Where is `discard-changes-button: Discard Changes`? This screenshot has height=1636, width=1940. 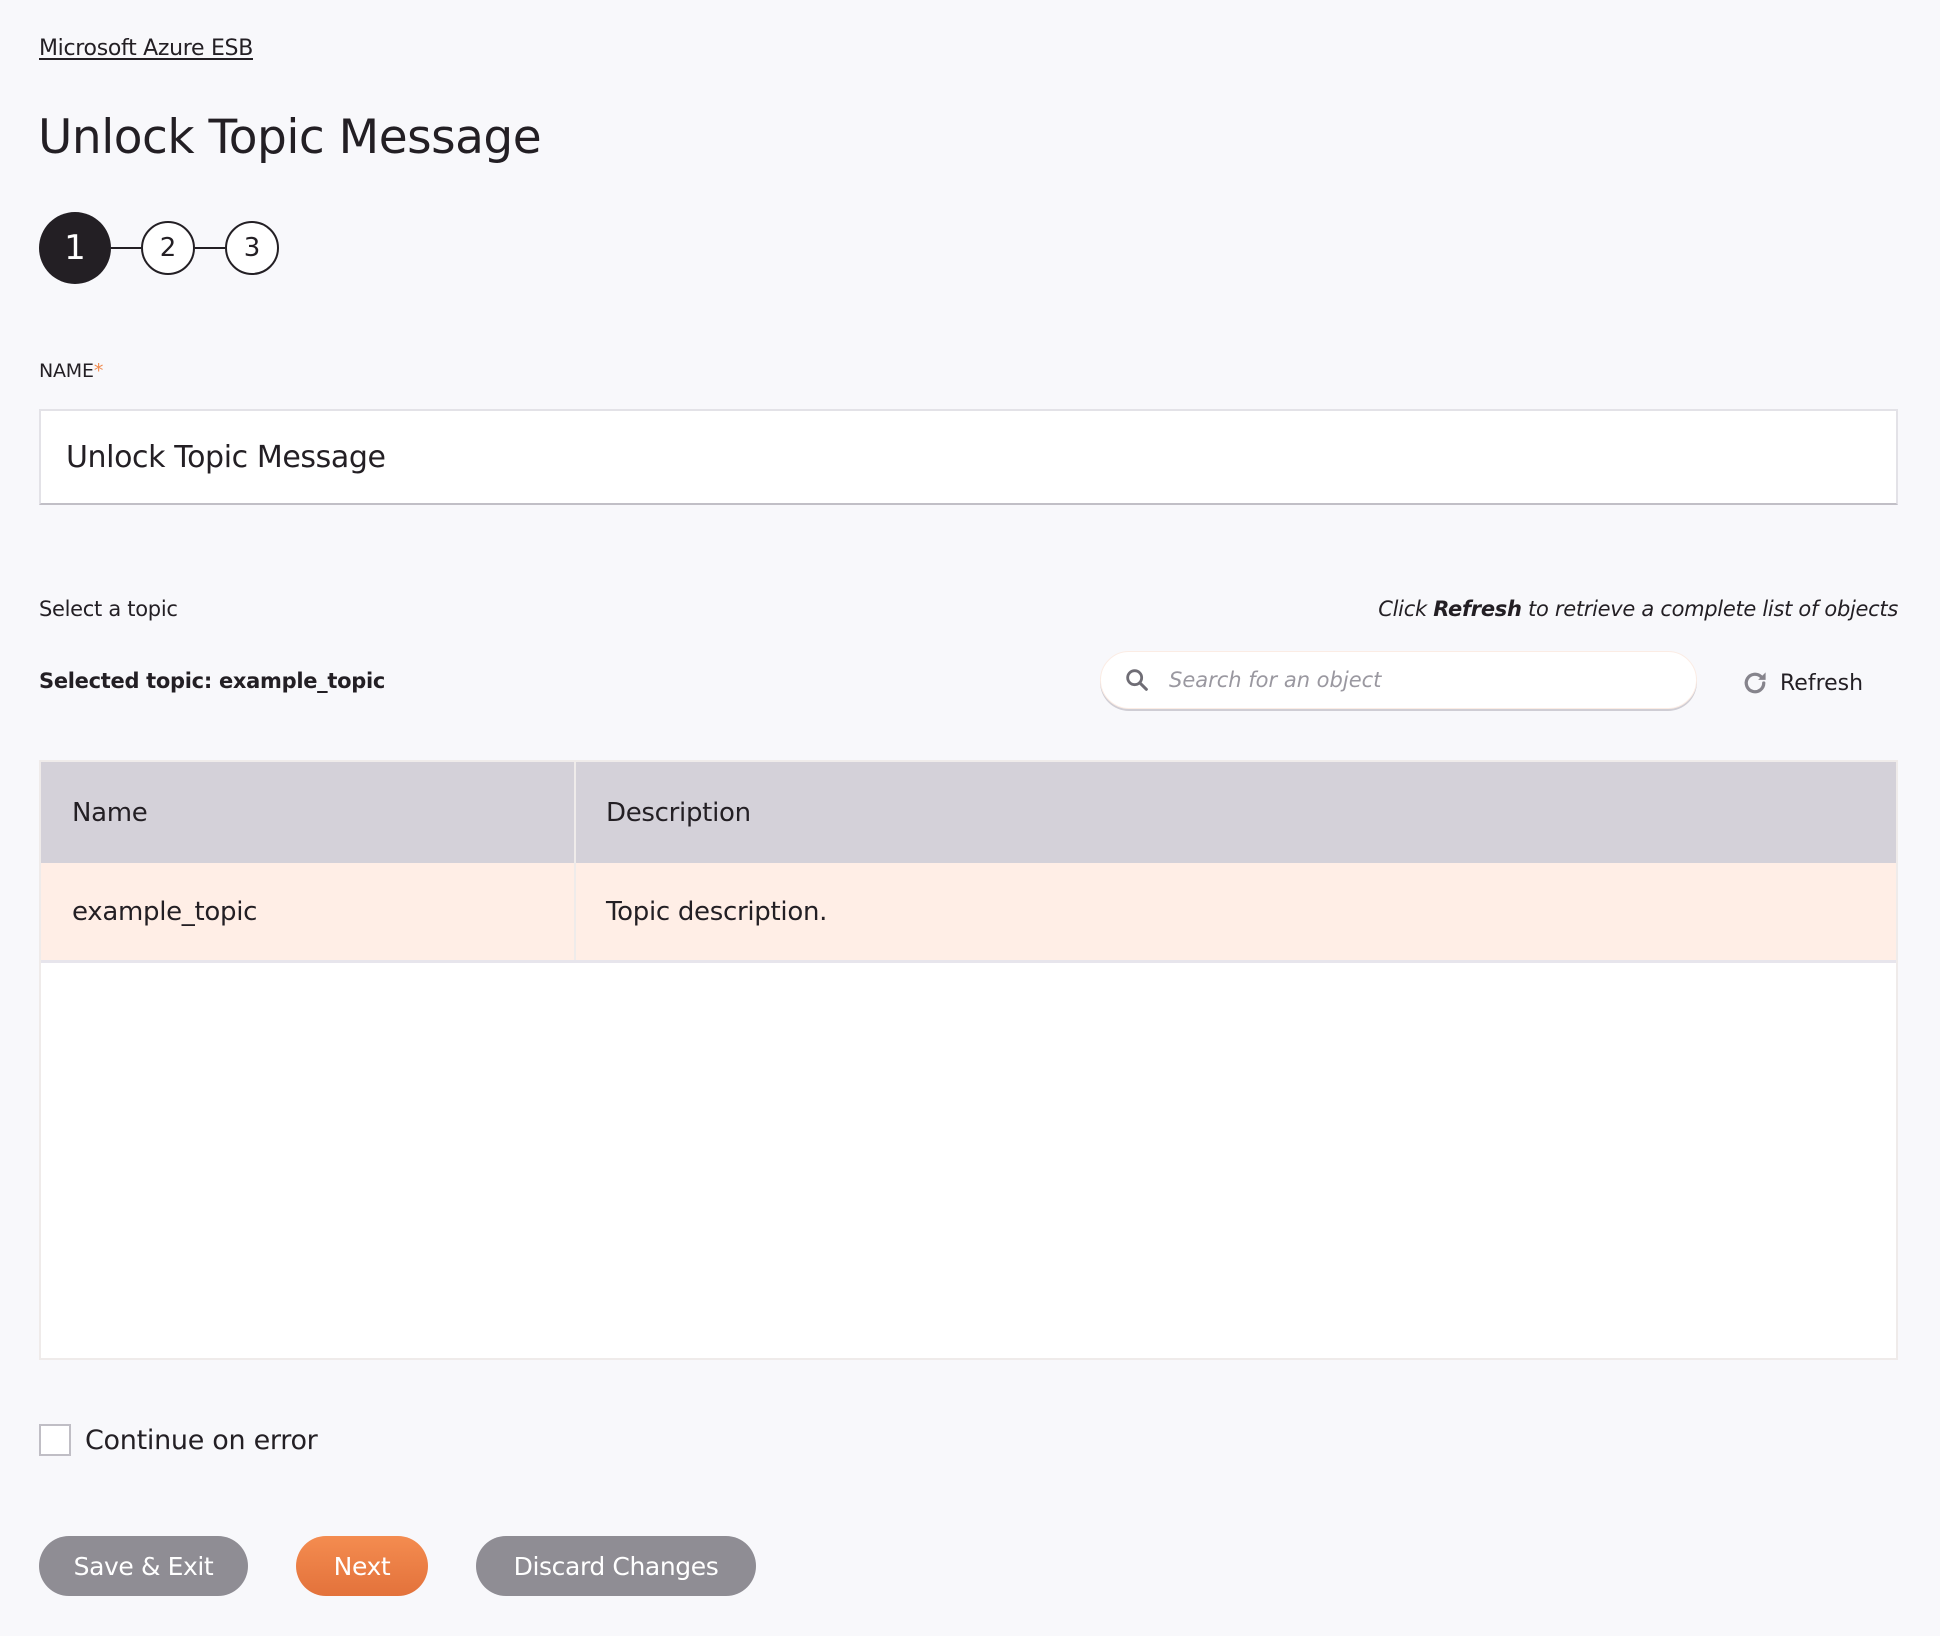 discard-changes-button: Discard Changes is located at coordinates (616, 1566).